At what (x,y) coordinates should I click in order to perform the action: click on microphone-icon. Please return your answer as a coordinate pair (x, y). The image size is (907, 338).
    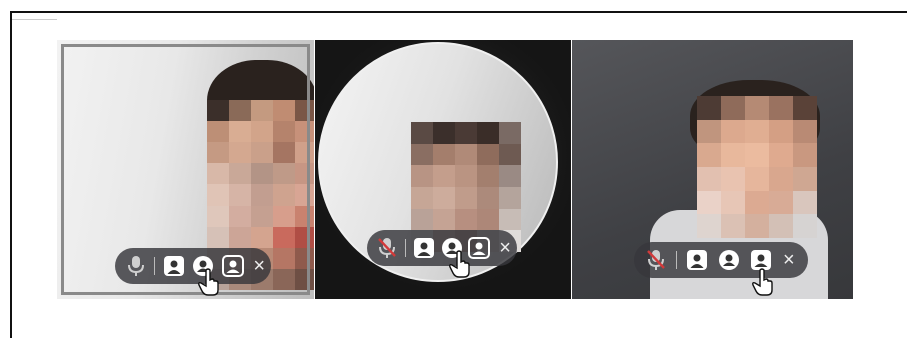
    Looking at the image, I should click on (135, 266).